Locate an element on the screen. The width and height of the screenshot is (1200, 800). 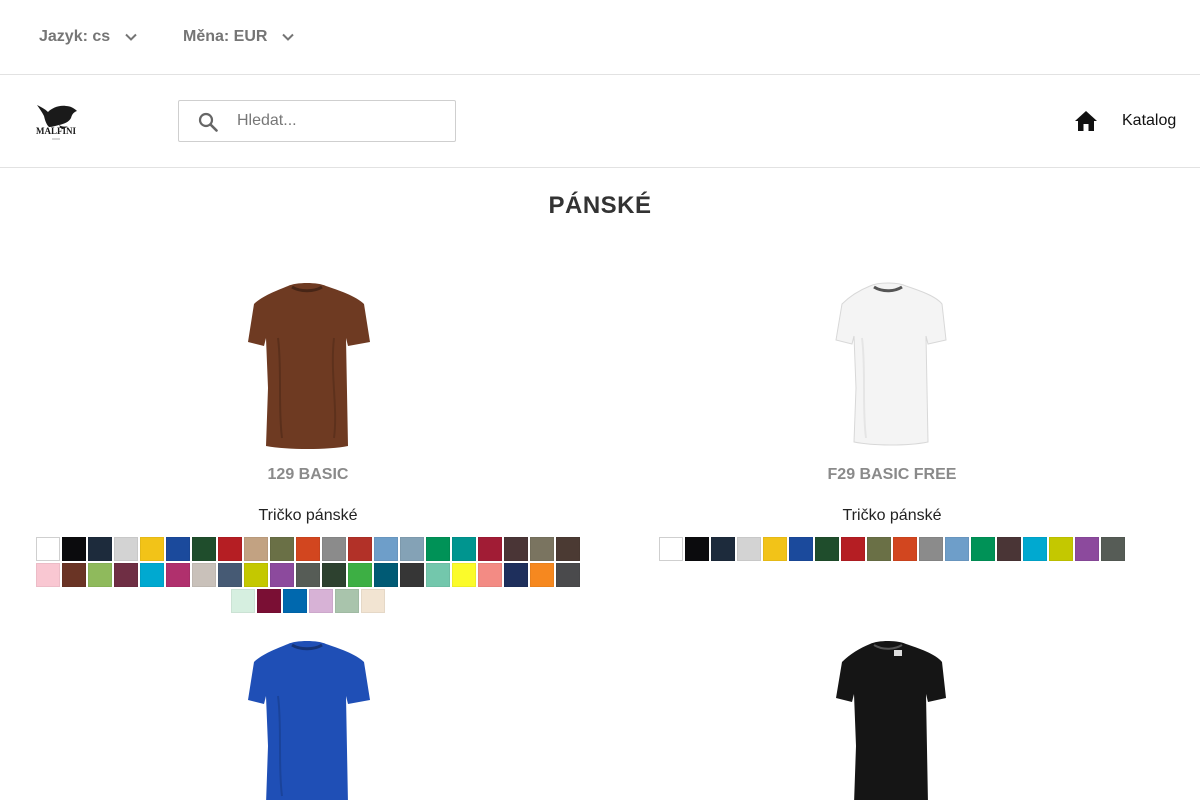
catalog-link: Katalog is located at coordinates (1149, 121).